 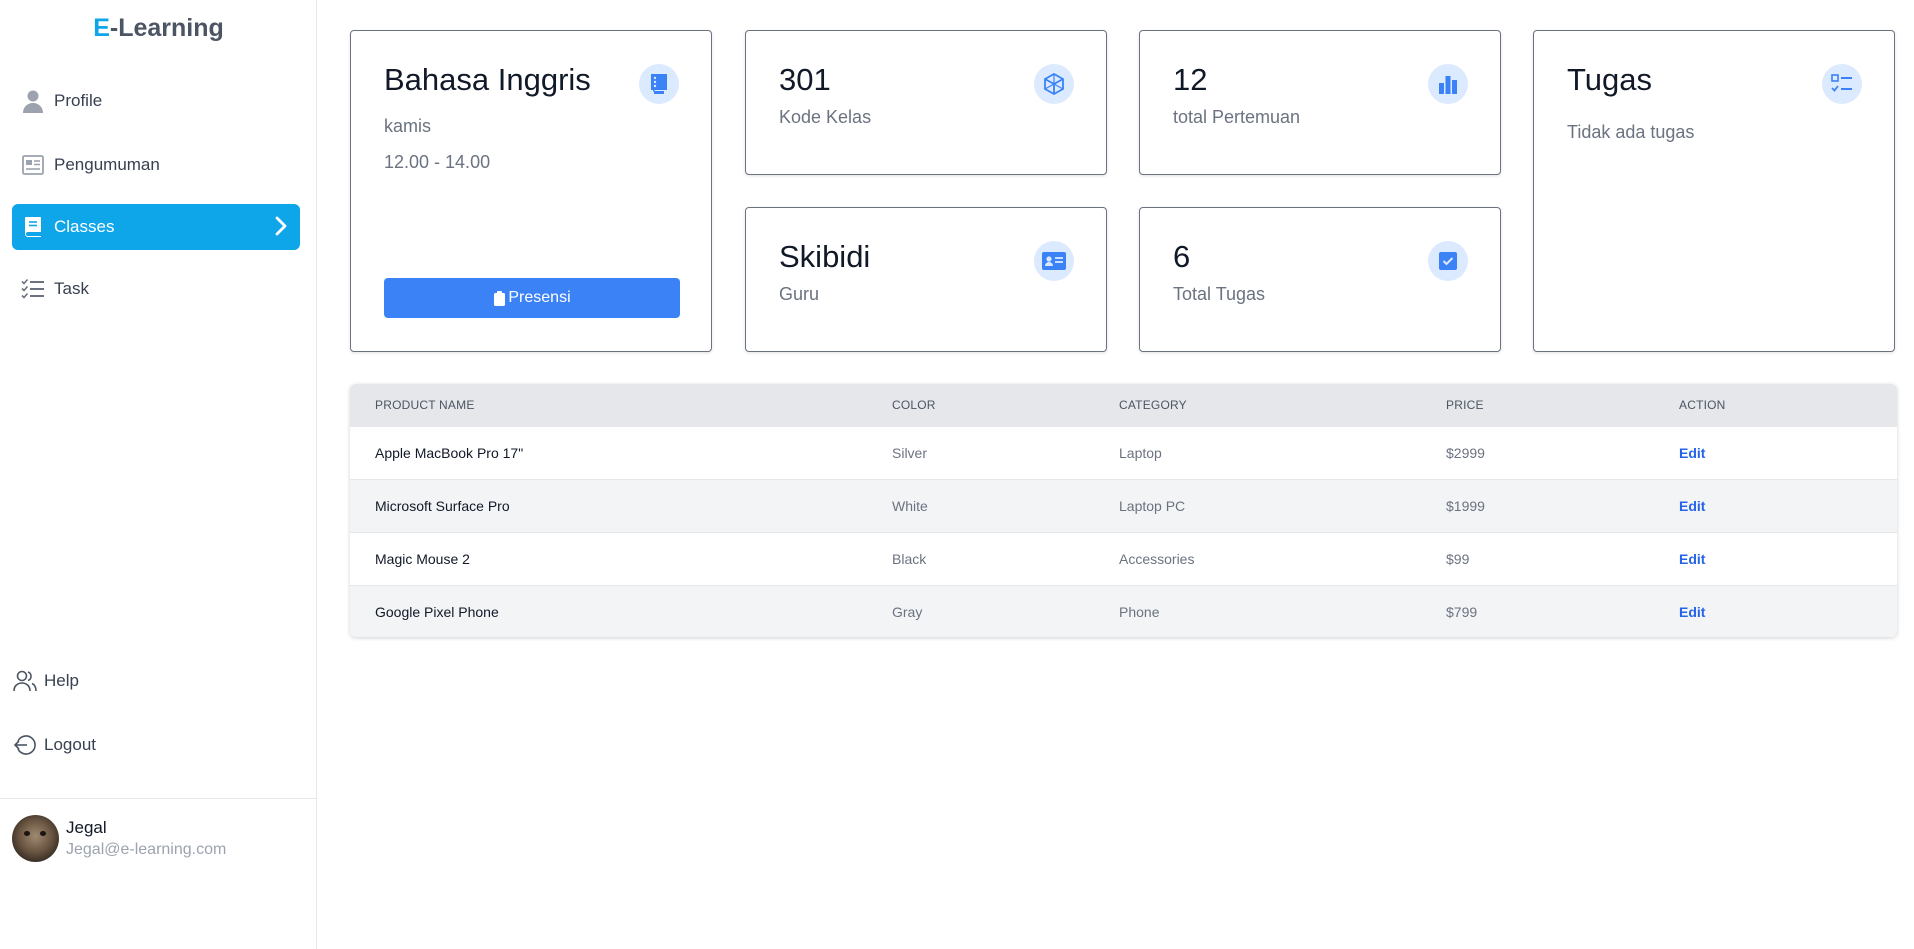 I want to click on table-header-row: PRODUCT NAME COLOR CATEGORY PRICE ACTION, so click(x=1123, y=405).